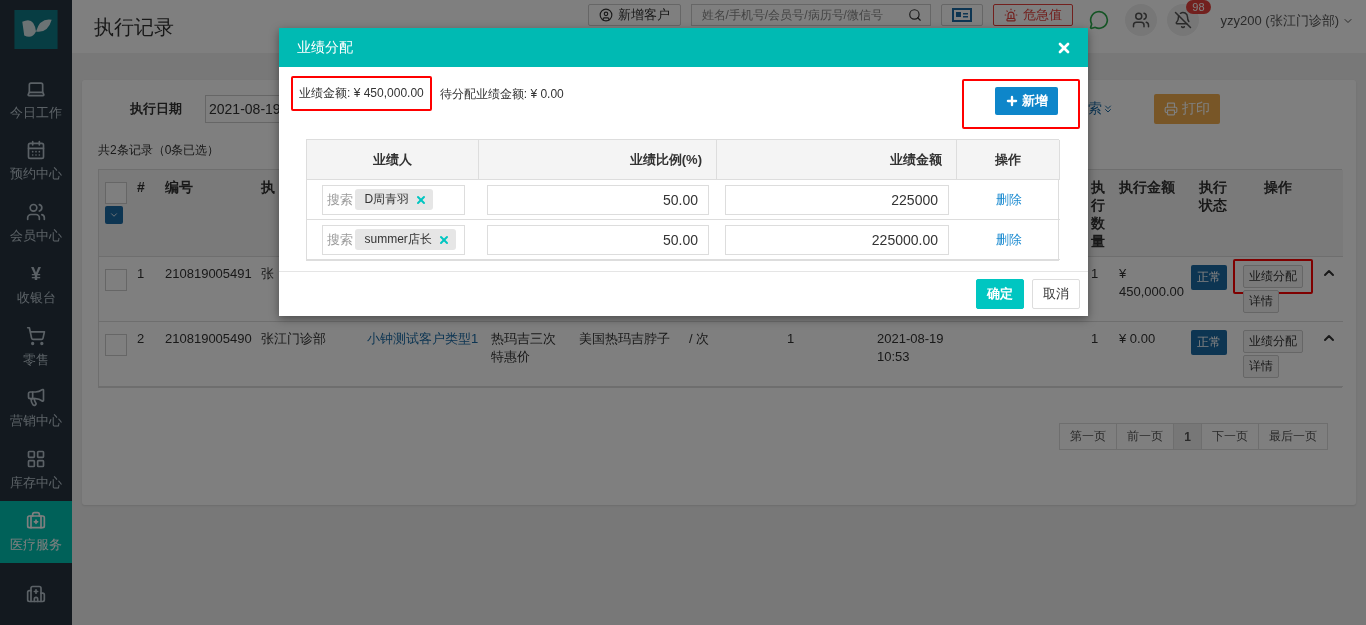 This screenshot has width=1366, height=625. What do you see at coordinates (837, 239) in the screenshot?
I see `amount-field: 225000.00` at bounding box center [837, 239].